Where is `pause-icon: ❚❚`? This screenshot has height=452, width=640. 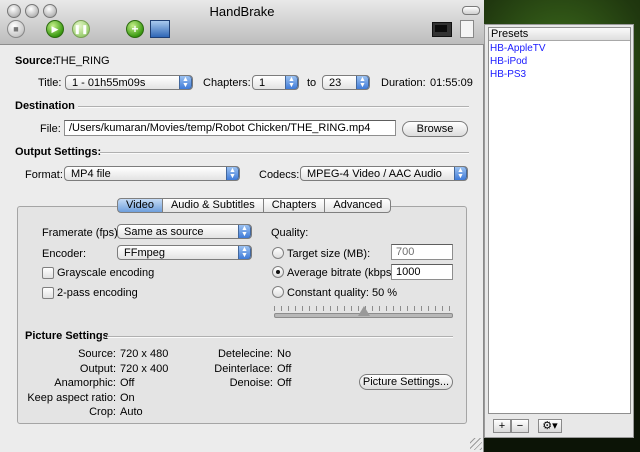 pause-icon: ❚❚ is located at coordinates (81, 29).